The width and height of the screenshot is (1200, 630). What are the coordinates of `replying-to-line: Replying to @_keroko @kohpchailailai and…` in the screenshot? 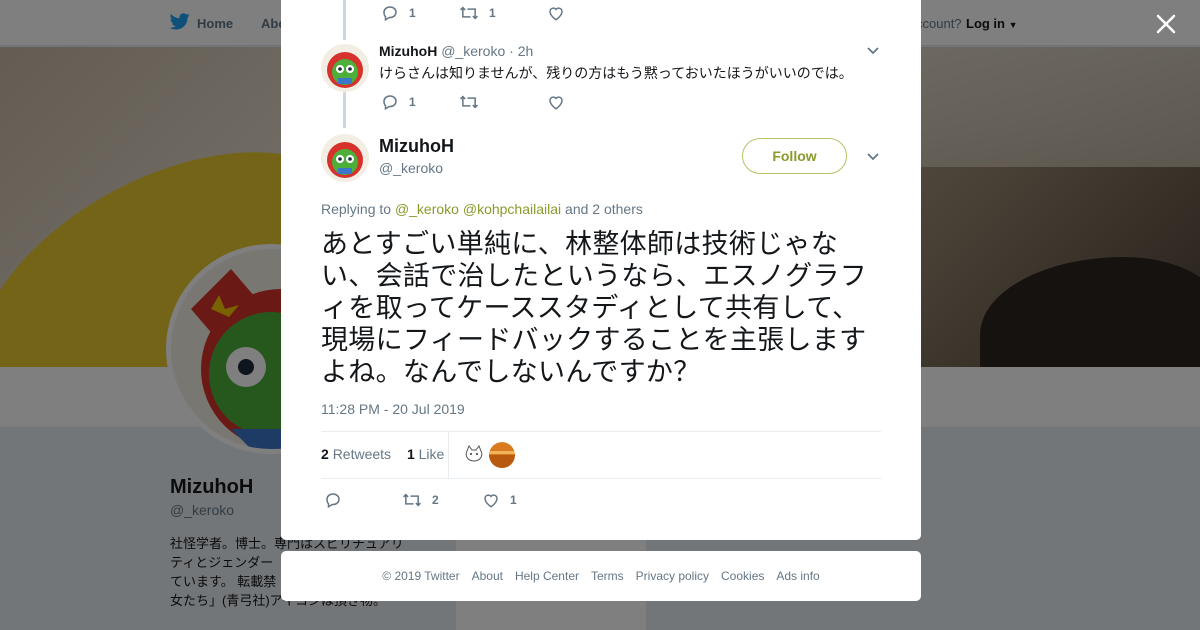 It's located at (482, 209).